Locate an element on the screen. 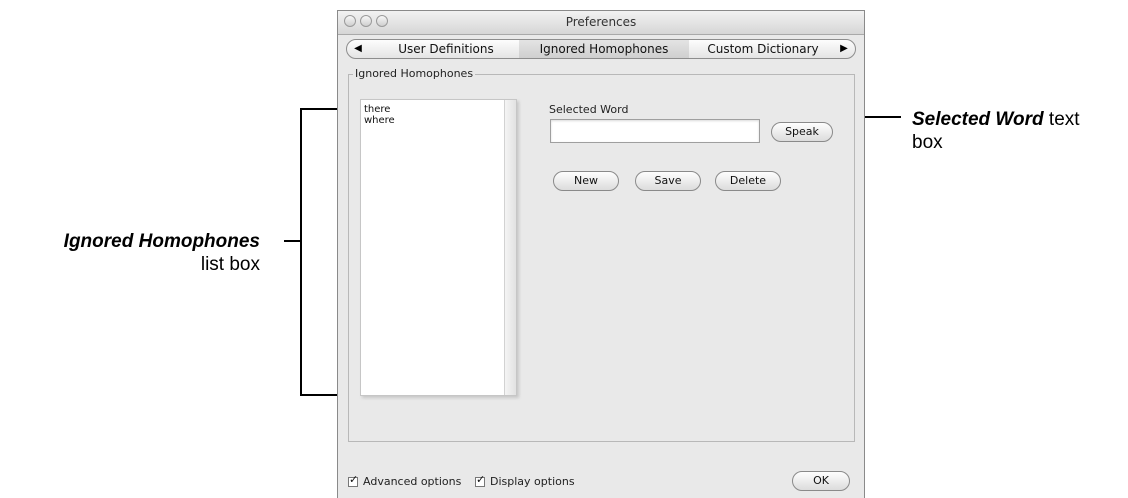  callout-left-tick is located at coordinates (292, 241).